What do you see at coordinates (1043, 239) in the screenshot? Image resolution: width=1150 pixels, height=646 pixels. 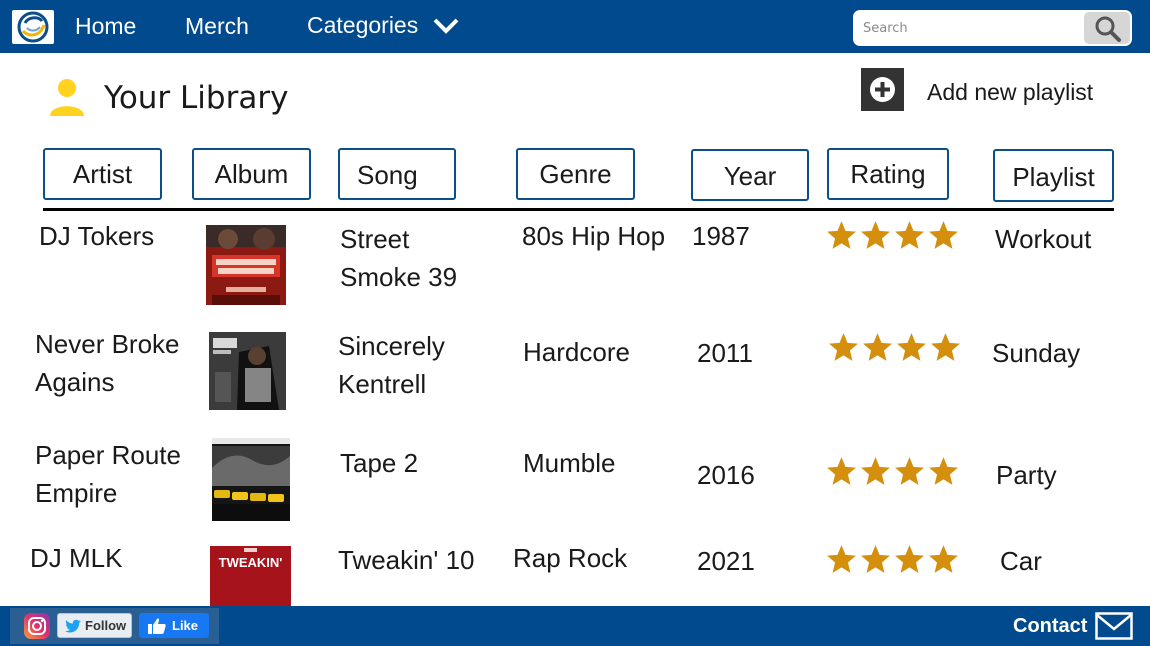 I see `playlist-cell: Workout` at bounding box center [1043, 239].